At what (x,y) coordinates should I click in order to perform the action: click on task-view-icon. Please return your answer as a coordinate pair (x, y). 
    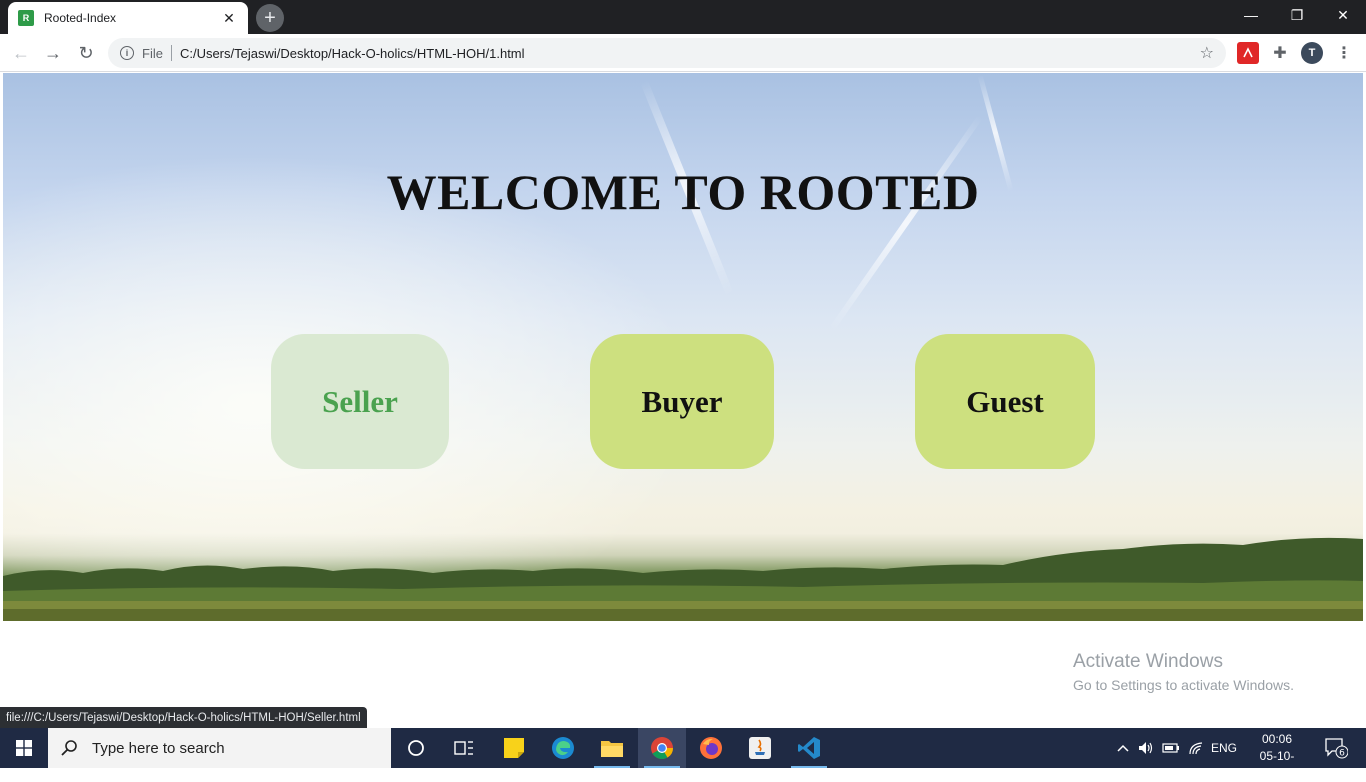
    Looking at the image, I should click on (463, 748).